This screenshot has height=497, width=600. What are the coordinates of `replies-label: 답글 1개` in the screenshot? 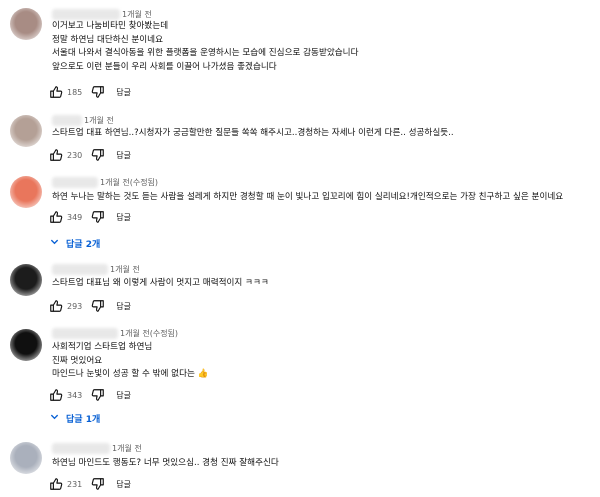 It's located at (83, 419).